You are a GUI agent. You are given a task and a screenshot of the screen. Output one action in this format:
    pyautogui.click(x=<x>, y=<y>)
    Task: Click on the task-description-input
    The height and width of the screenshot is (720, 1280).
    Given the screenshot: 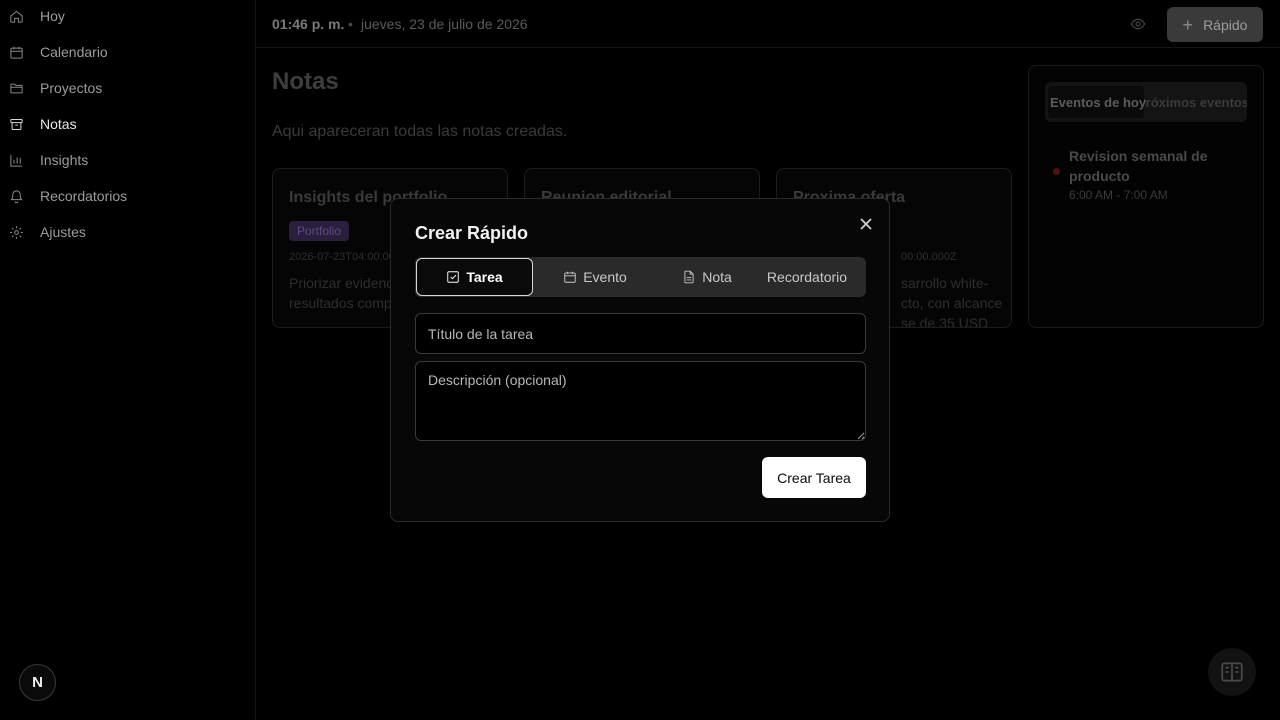 What is the action you would take?
    pyautogui.click(x=640, y=401)
    